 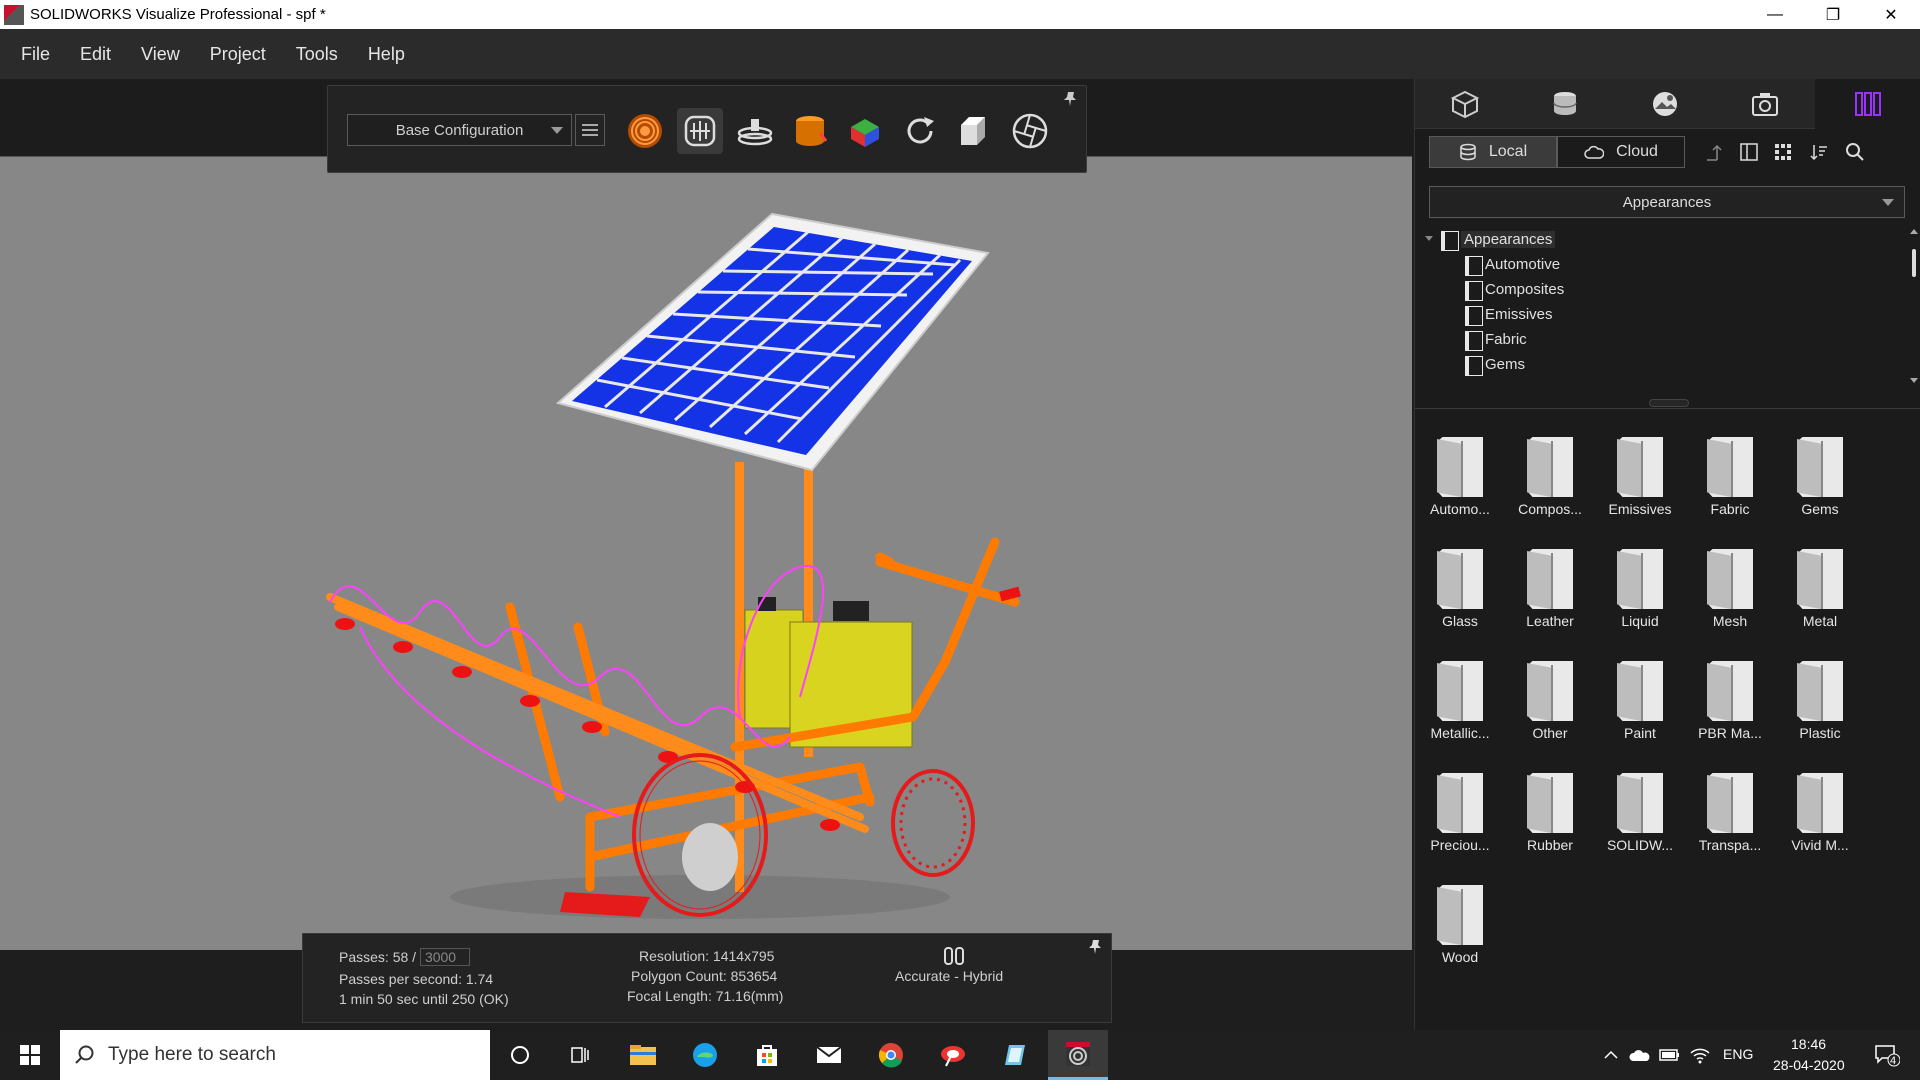 I want to click on clock-date: 28-04-2020, so click(x=1809, y=1065).